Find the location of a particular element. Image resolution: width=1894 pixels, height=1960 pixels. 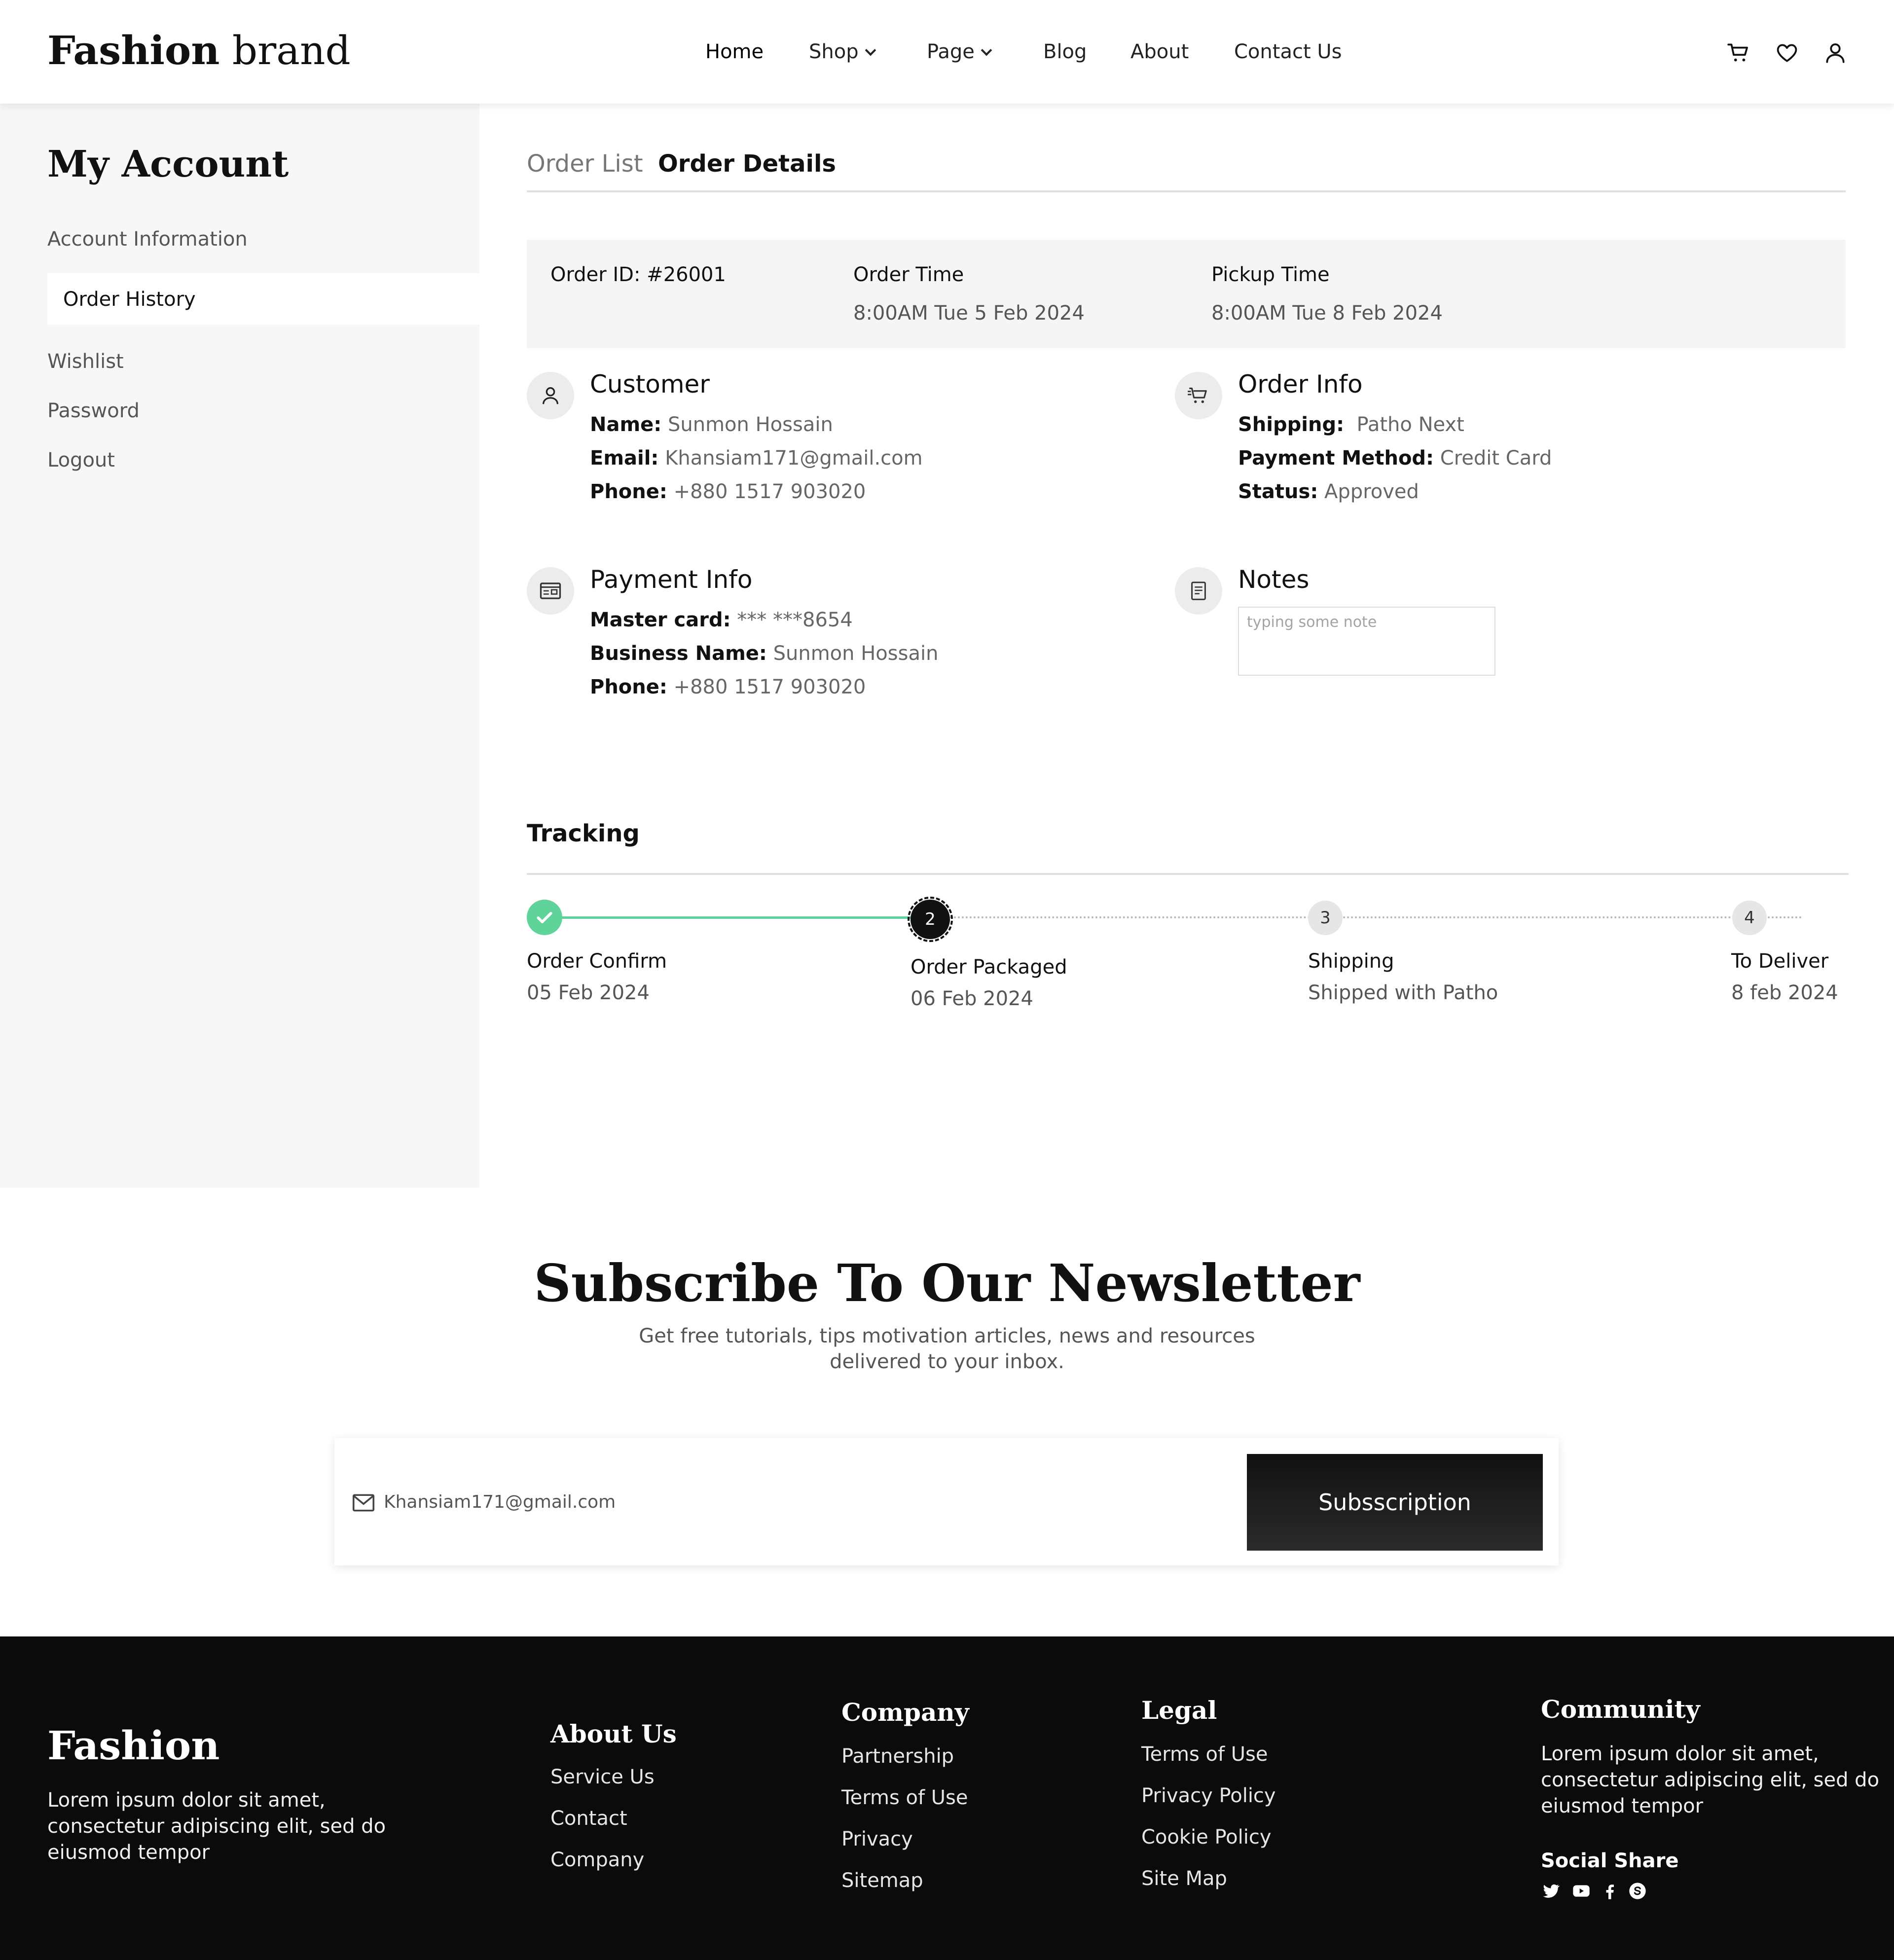

step-3-label: Shipping is located at coordinates (1351, 962).